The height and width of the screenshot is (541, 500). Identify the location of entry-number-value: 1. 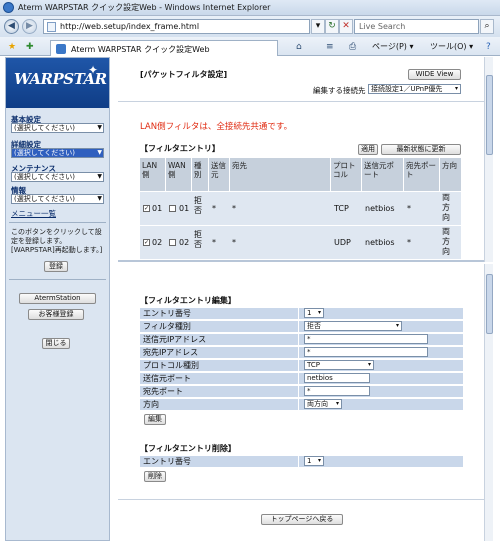
(309, 313).